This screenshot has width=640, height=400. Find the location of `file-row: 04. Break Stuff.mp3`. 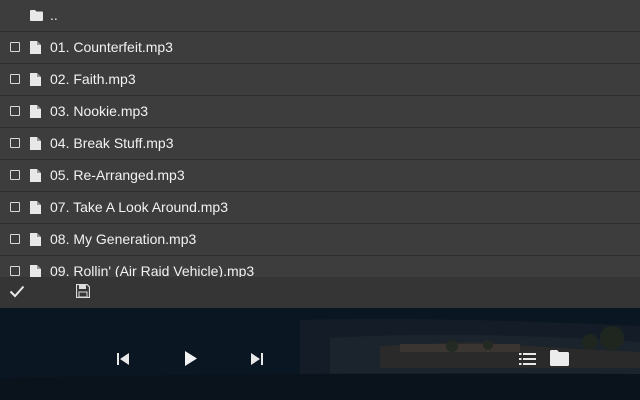

file-row: 04. Break Stuff.mp3 is located at coordinates (320, 144).